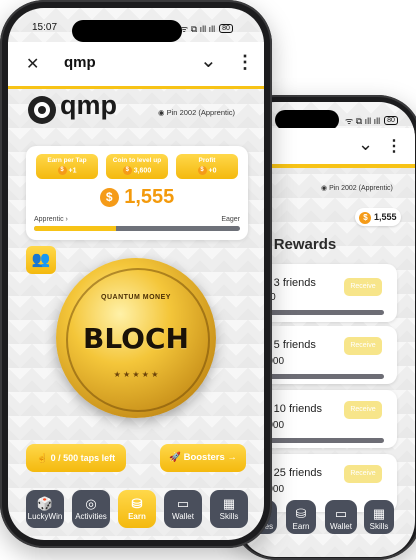 The image size is (416, 560). What do you see at coordinates (76, 458) in the screenshot?
I see `taps-left-button: ☝ 0 / 500 taps left` at bounding box center [76, 458].